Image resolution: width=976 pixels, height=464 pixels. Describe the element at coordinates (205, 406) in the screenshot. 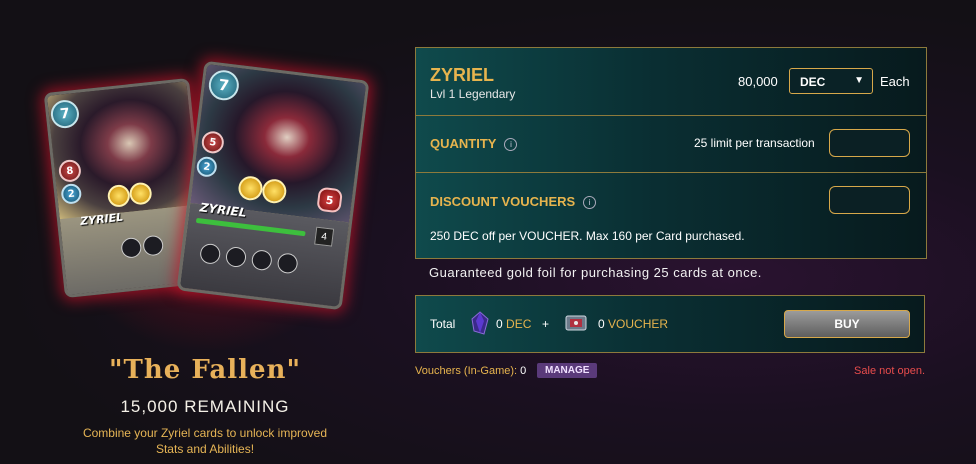

I see `remaining-count: 15,000 REMAINING` at that location.